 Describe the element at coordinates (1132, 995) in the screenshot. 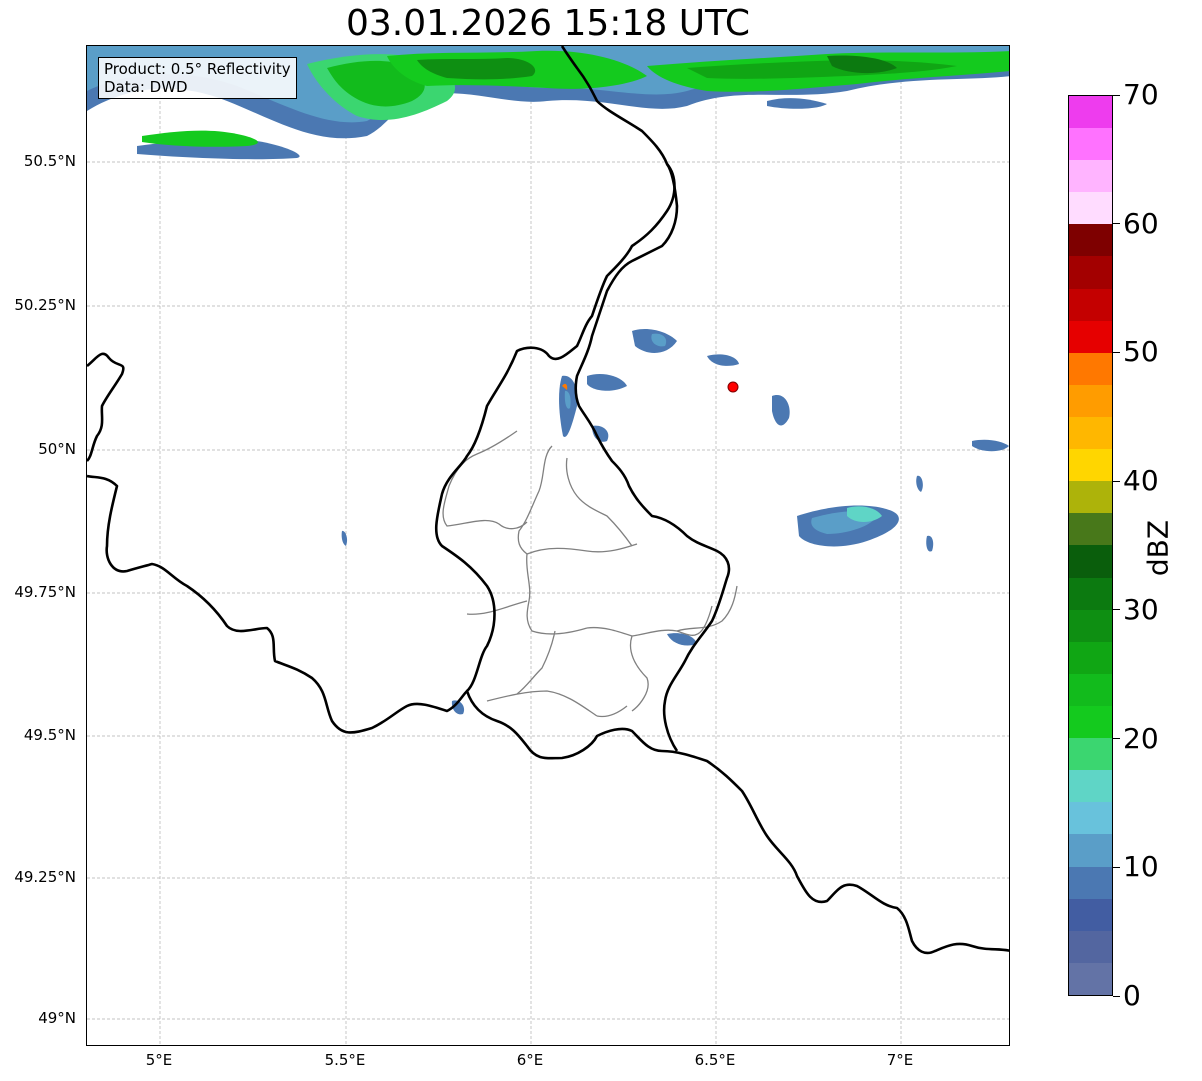

I see `colorbar-tick-label: 0` at that location.